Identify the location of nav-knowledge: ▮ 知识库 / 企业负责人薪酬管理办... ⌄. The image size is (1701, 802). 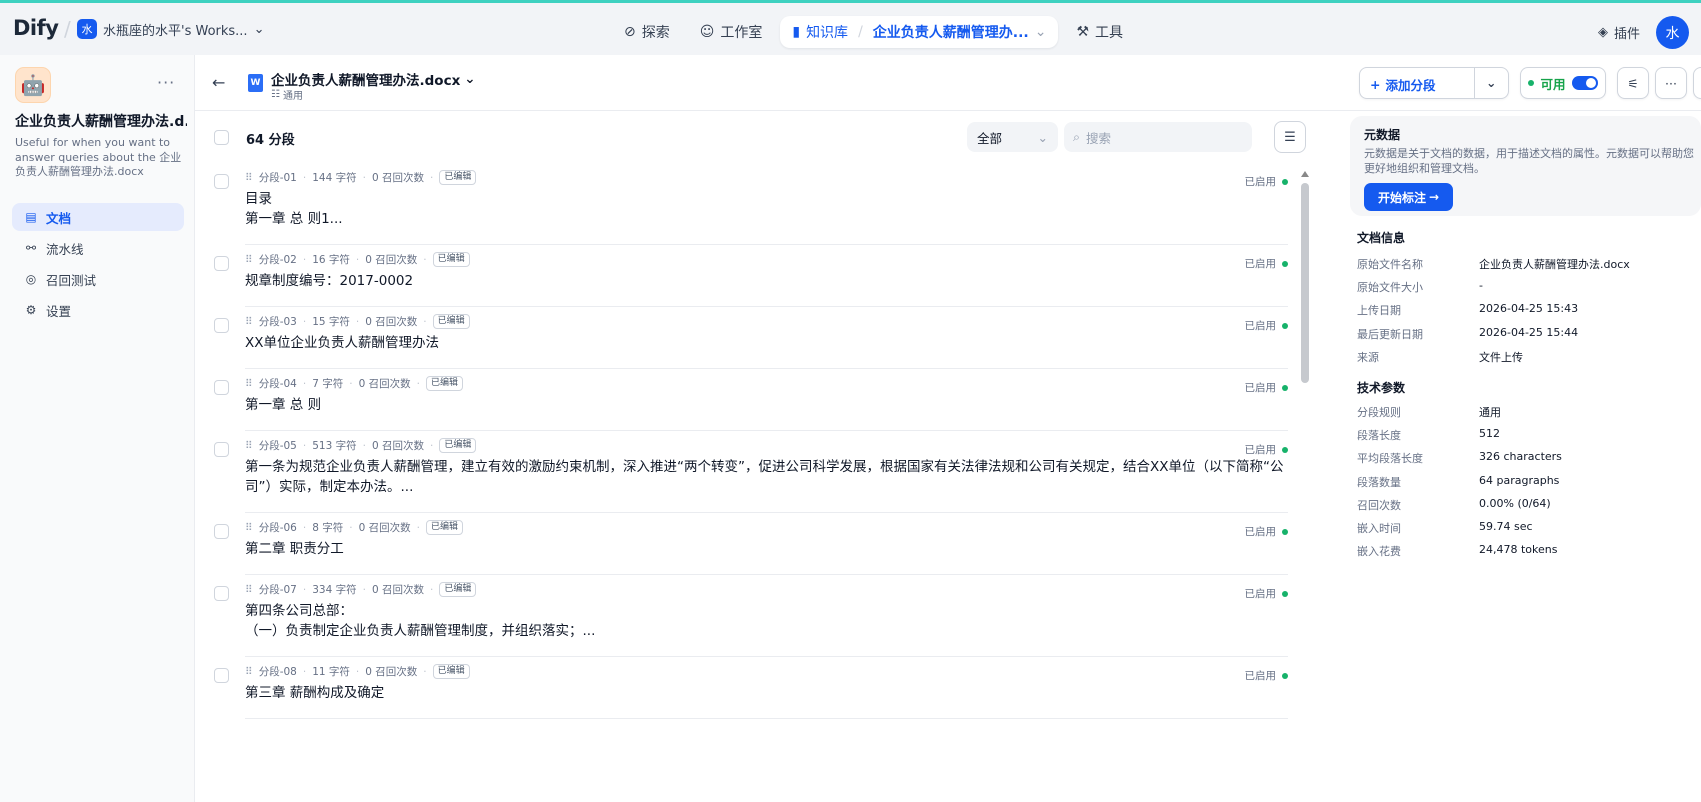
(919, 32).